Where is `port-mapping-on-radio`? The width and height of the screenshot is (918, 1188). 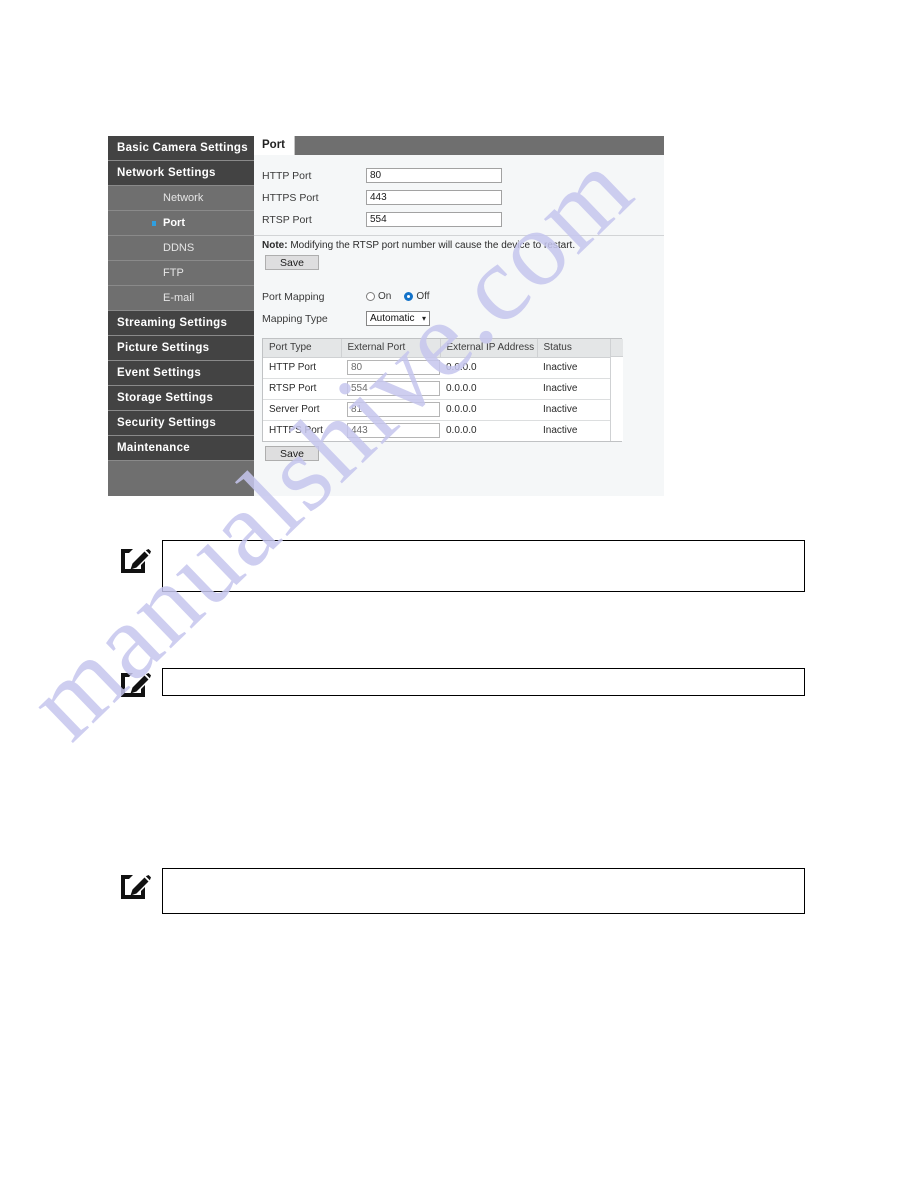 port-mapping-on-radio is located at coordinates (370, 296).